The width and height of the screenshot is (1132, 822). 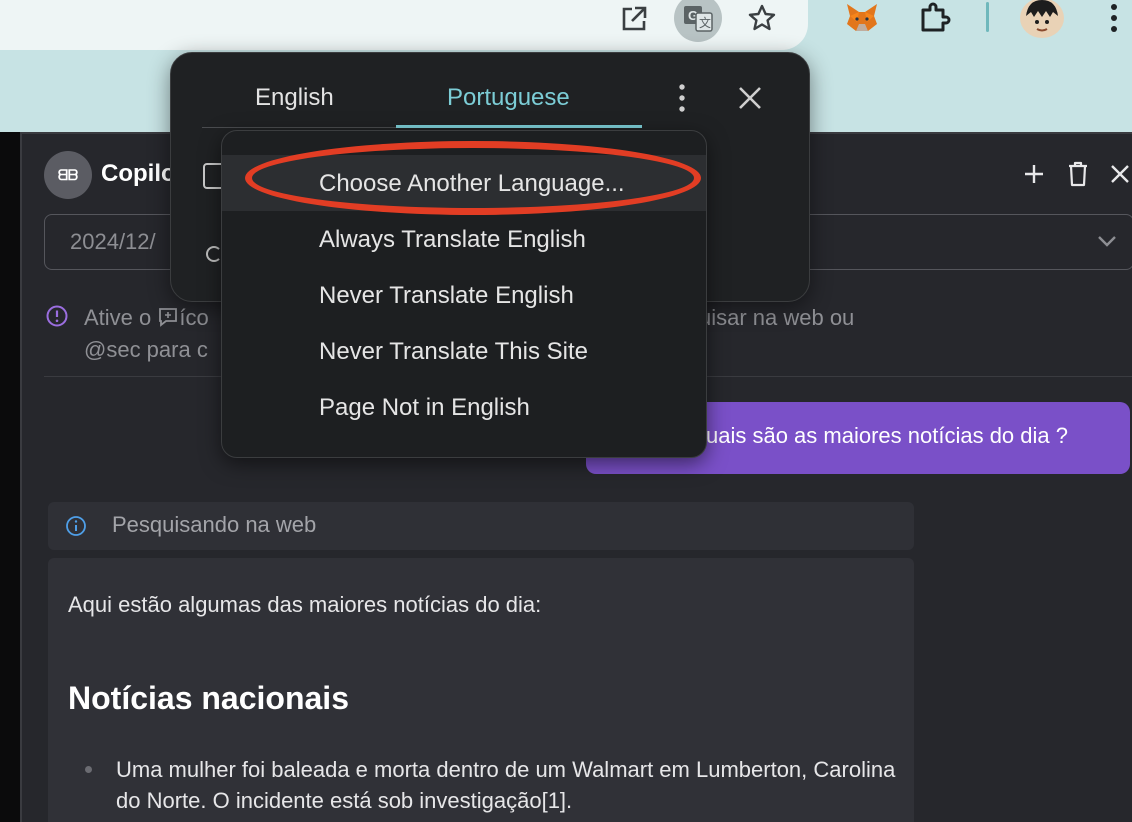 I want to click on menu-item-label: Page Not in English, so click(x=424, y=407).